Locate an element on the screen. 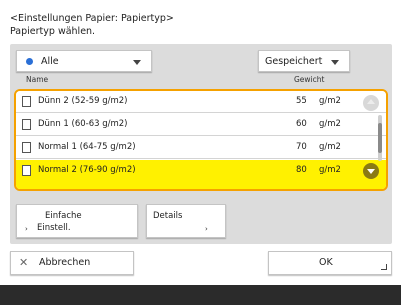 Image resolution: width=401 pixels, height=305 pixels. simple-settings-label-1: Einfache is located at coordinates (63, 216).